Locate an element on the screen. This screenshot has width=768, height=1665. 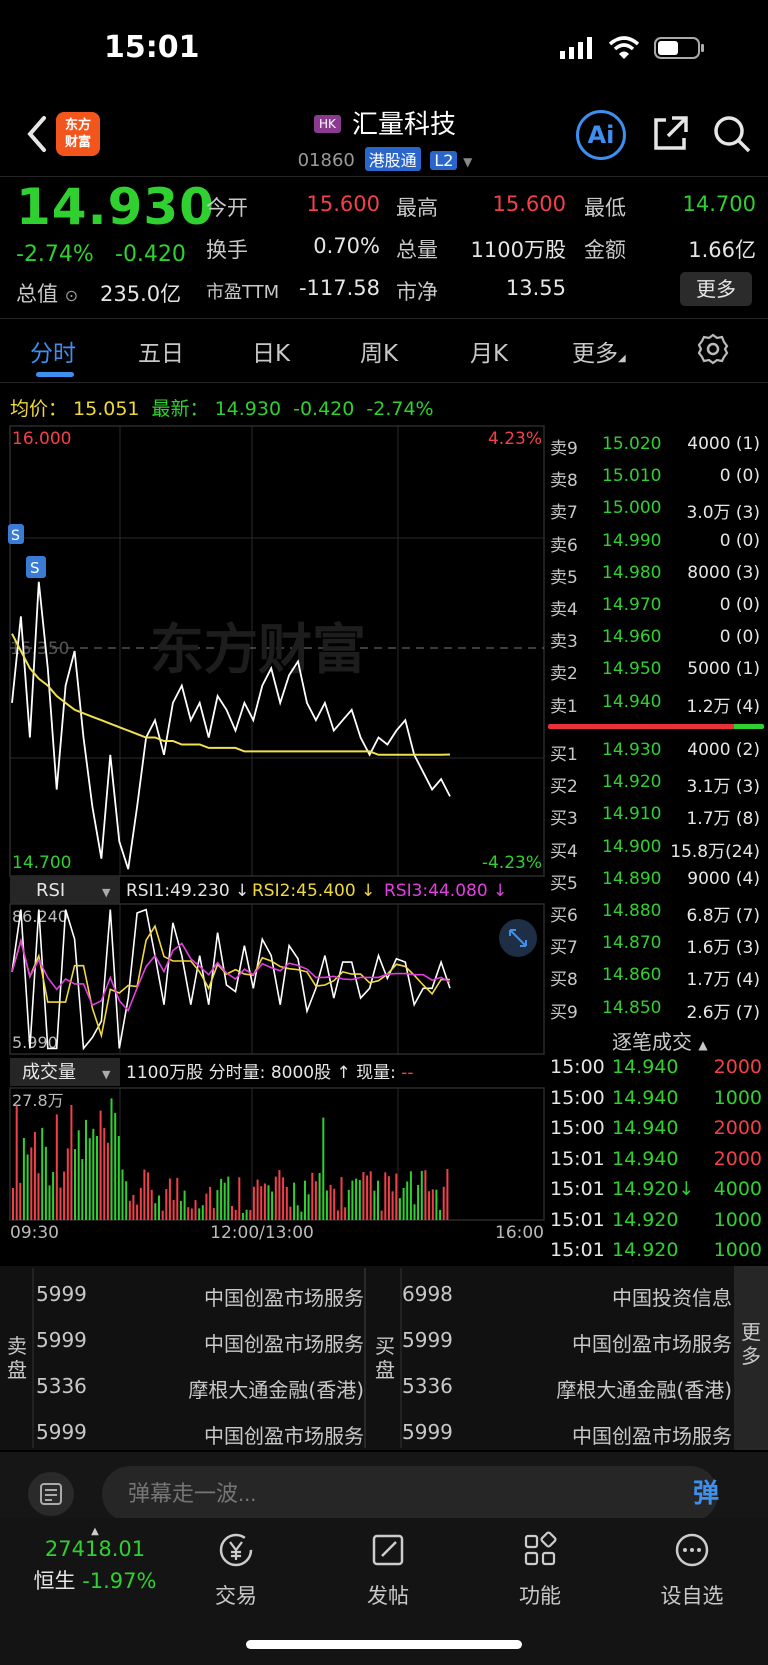
brokers-more-button: 更多 is located at coordinates (751, 1358).